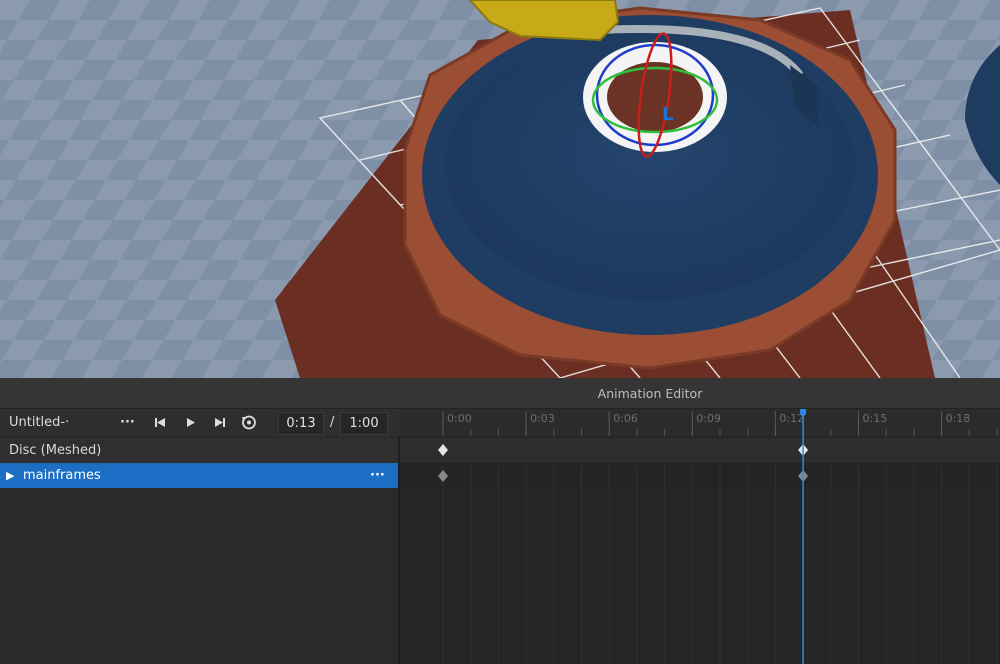 Image resolution: width=1000 pixels, height=664 pixels. What do you see at coordinates (220, 422) in the screenshot?
I see `skip-to-end-icon` at bounding box center [220, 422].